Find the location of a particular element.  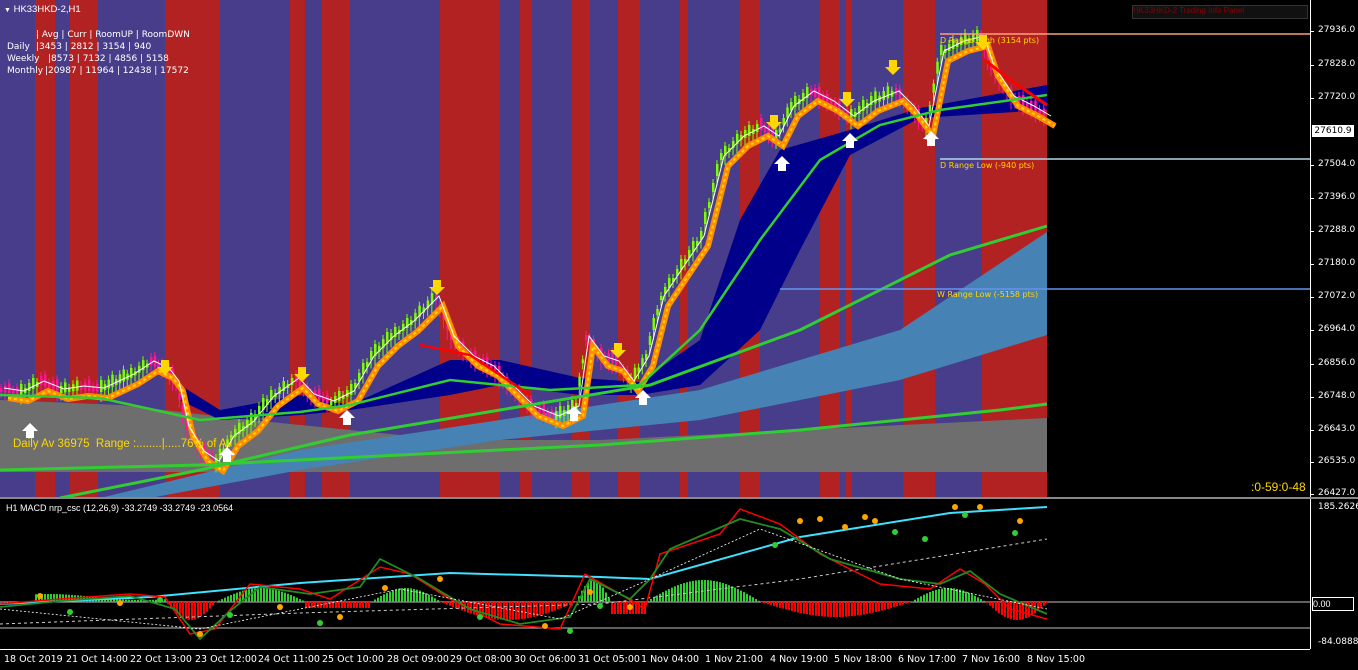

time-axis-label: 8 Nov 15:00 is located at coordinates (1056, 659).